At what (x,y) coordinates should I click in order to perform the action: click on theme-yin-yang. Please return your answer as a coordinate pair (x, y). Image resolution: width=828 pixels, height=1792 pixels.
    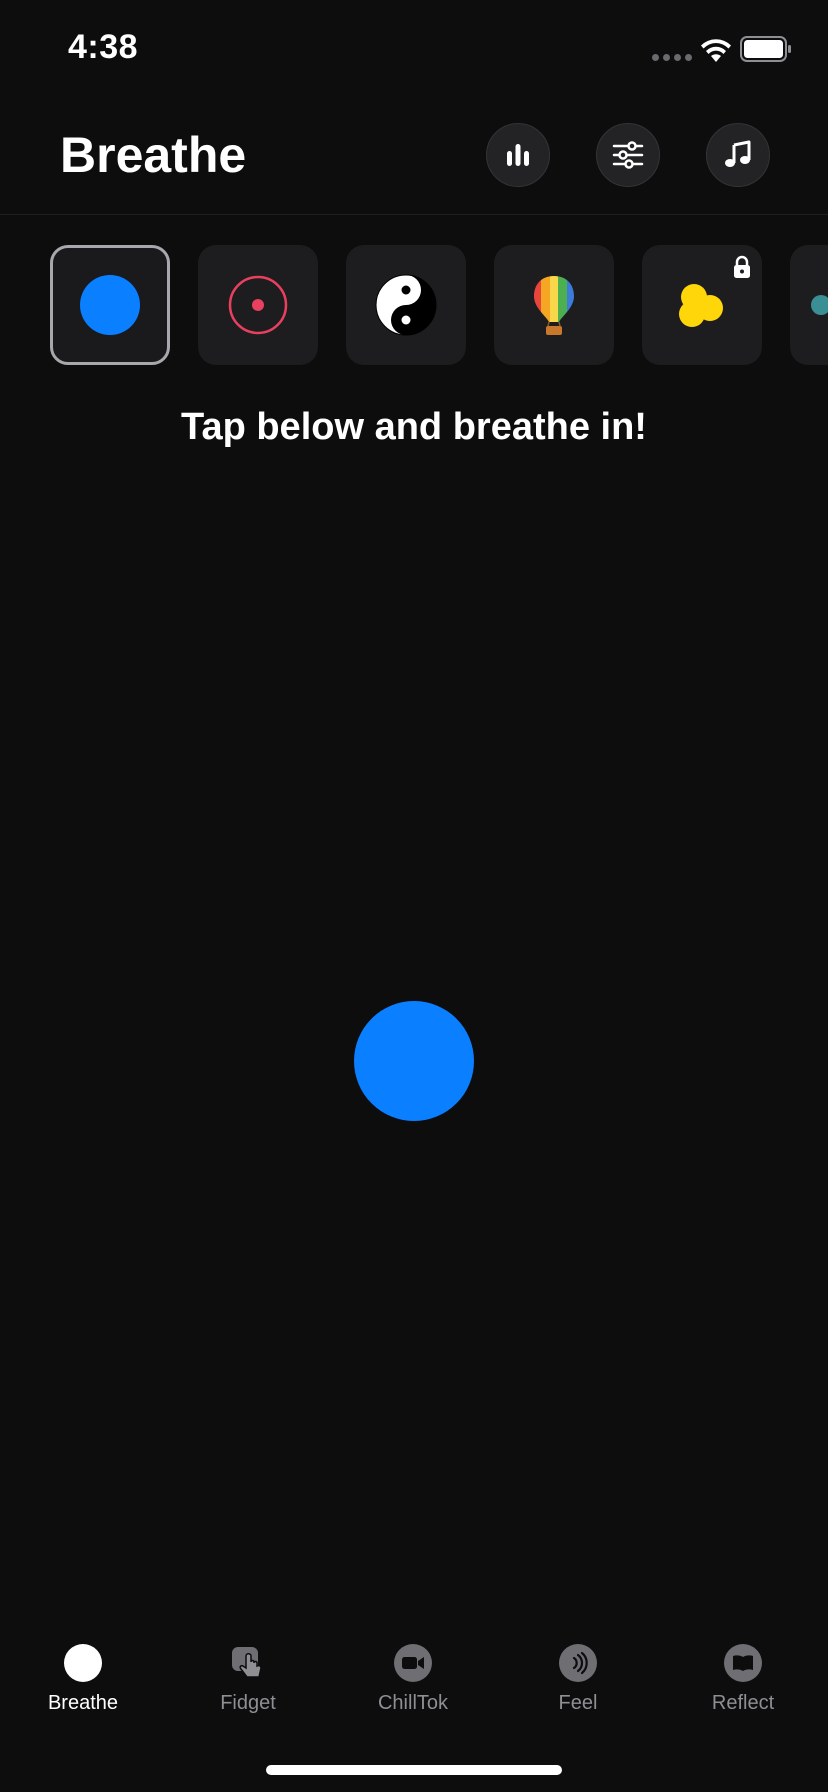
    Looking at the image, I should click on (406, 305).